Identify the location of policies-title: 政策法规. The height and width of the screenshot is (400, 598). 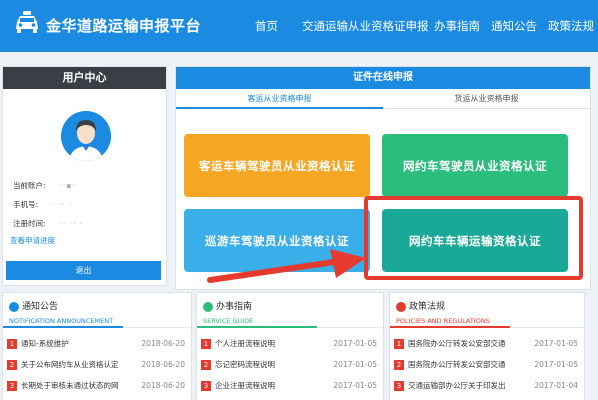
(420, 305).